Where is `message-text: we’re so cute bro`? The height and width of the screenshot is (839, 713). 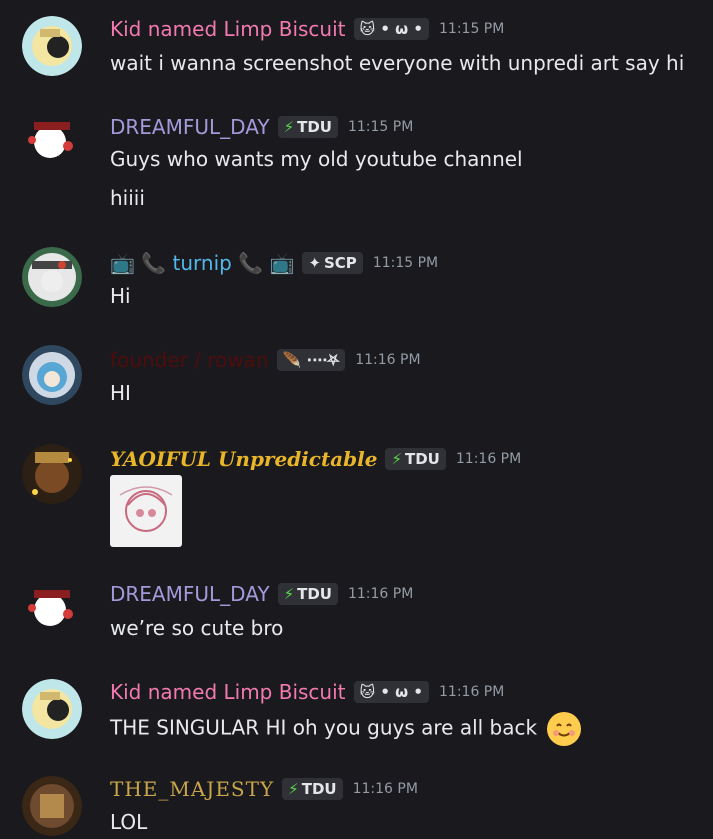 message-text: we’re so cute bro is located at coordinates (197, 628).